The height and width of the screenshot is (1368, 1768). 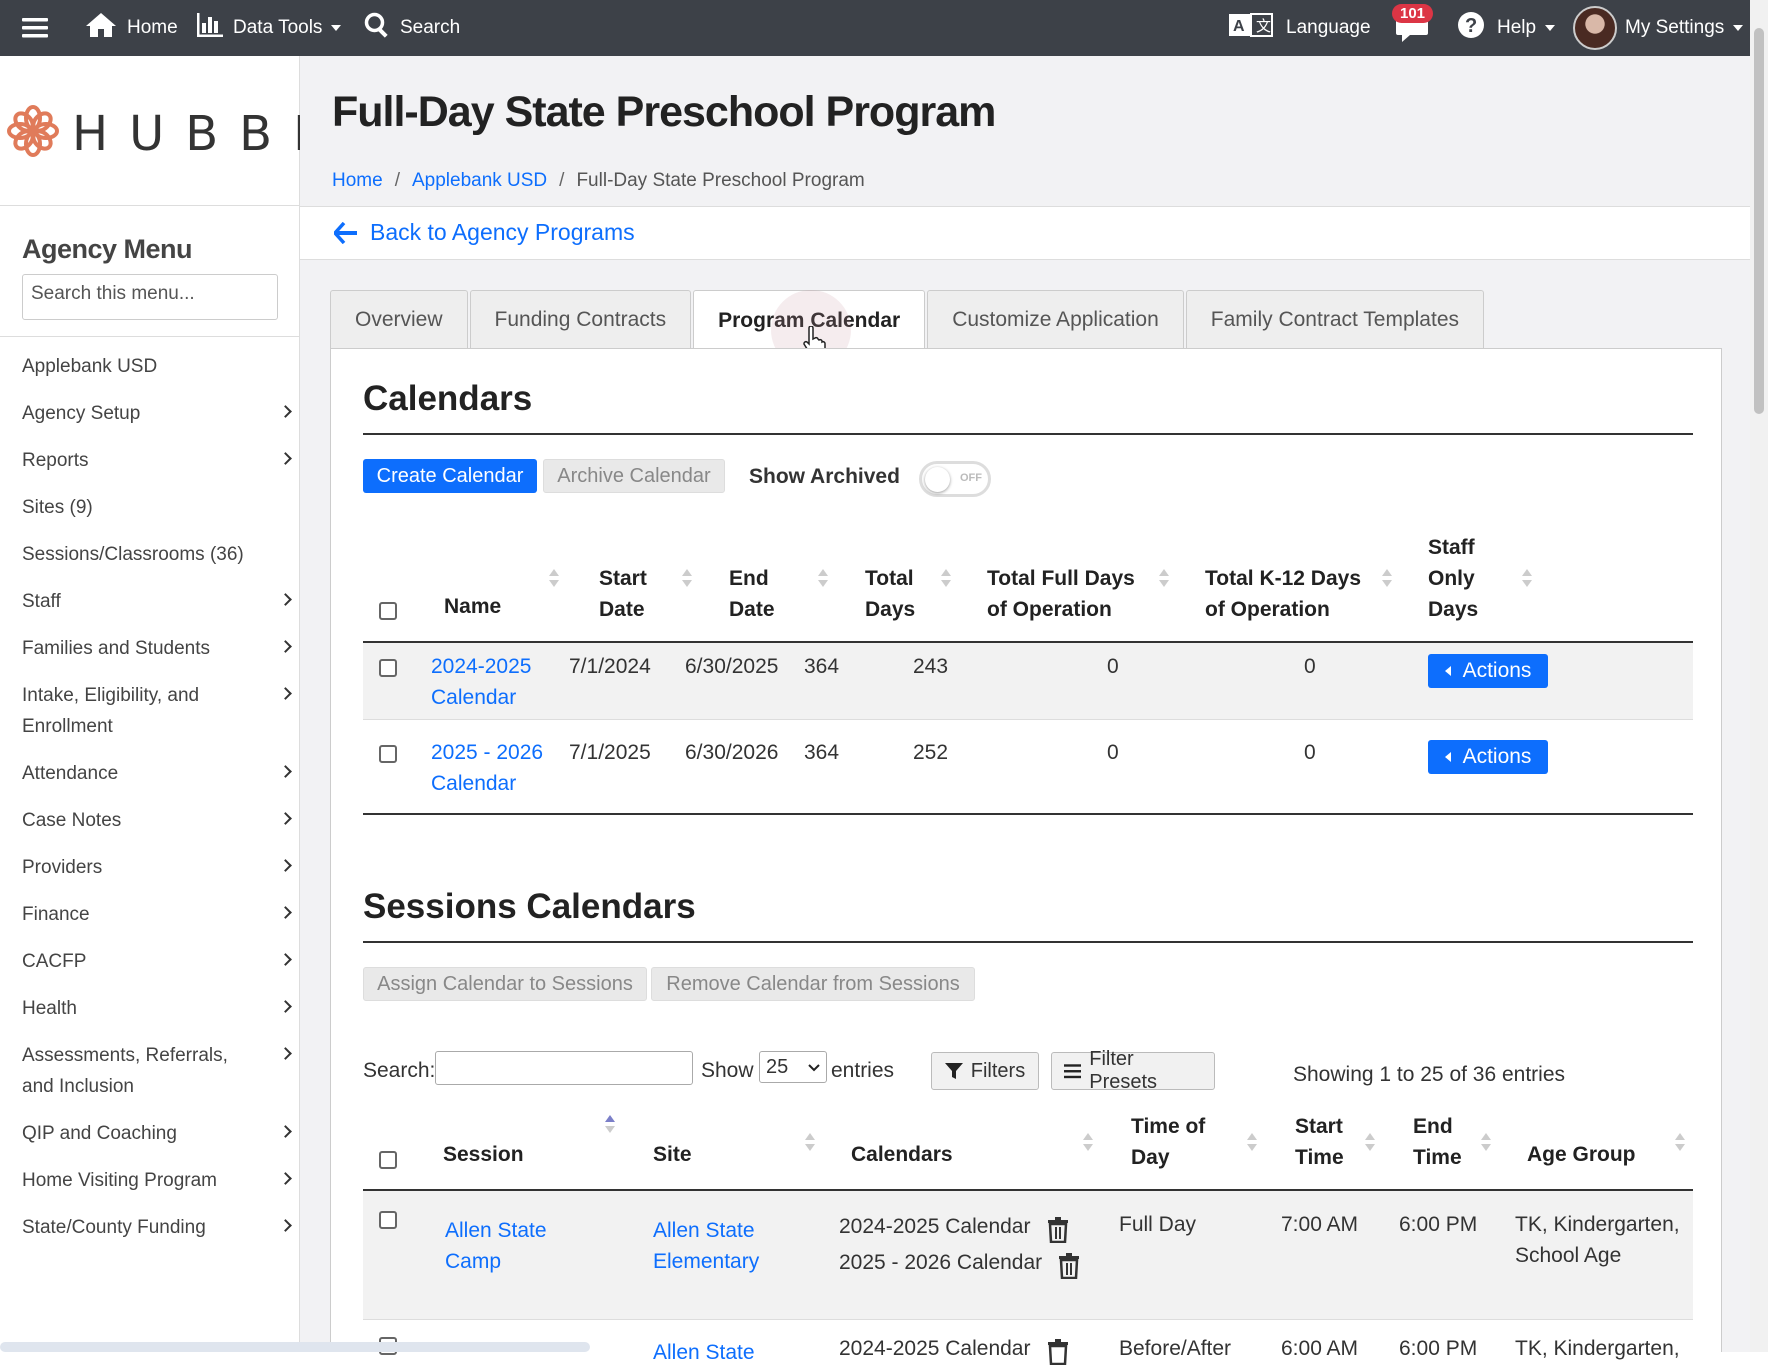 What do you see at coordinates (120, 1180) in the screenshot?
I see `sidebar-item-label: Home Visiting Program` at bounding box center [120, 1180].